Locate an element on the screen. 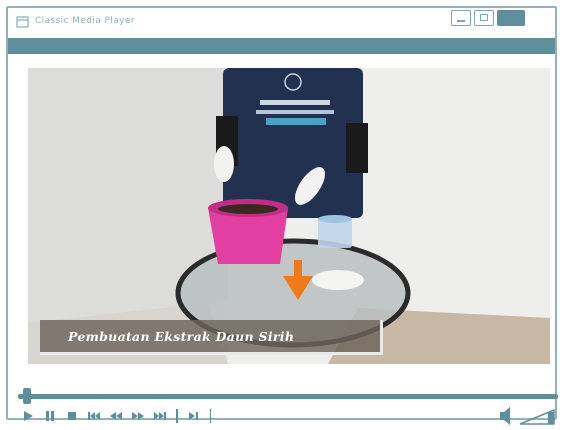 The image size is (563, 430). volume-slider is located at coordinates (537, 416).